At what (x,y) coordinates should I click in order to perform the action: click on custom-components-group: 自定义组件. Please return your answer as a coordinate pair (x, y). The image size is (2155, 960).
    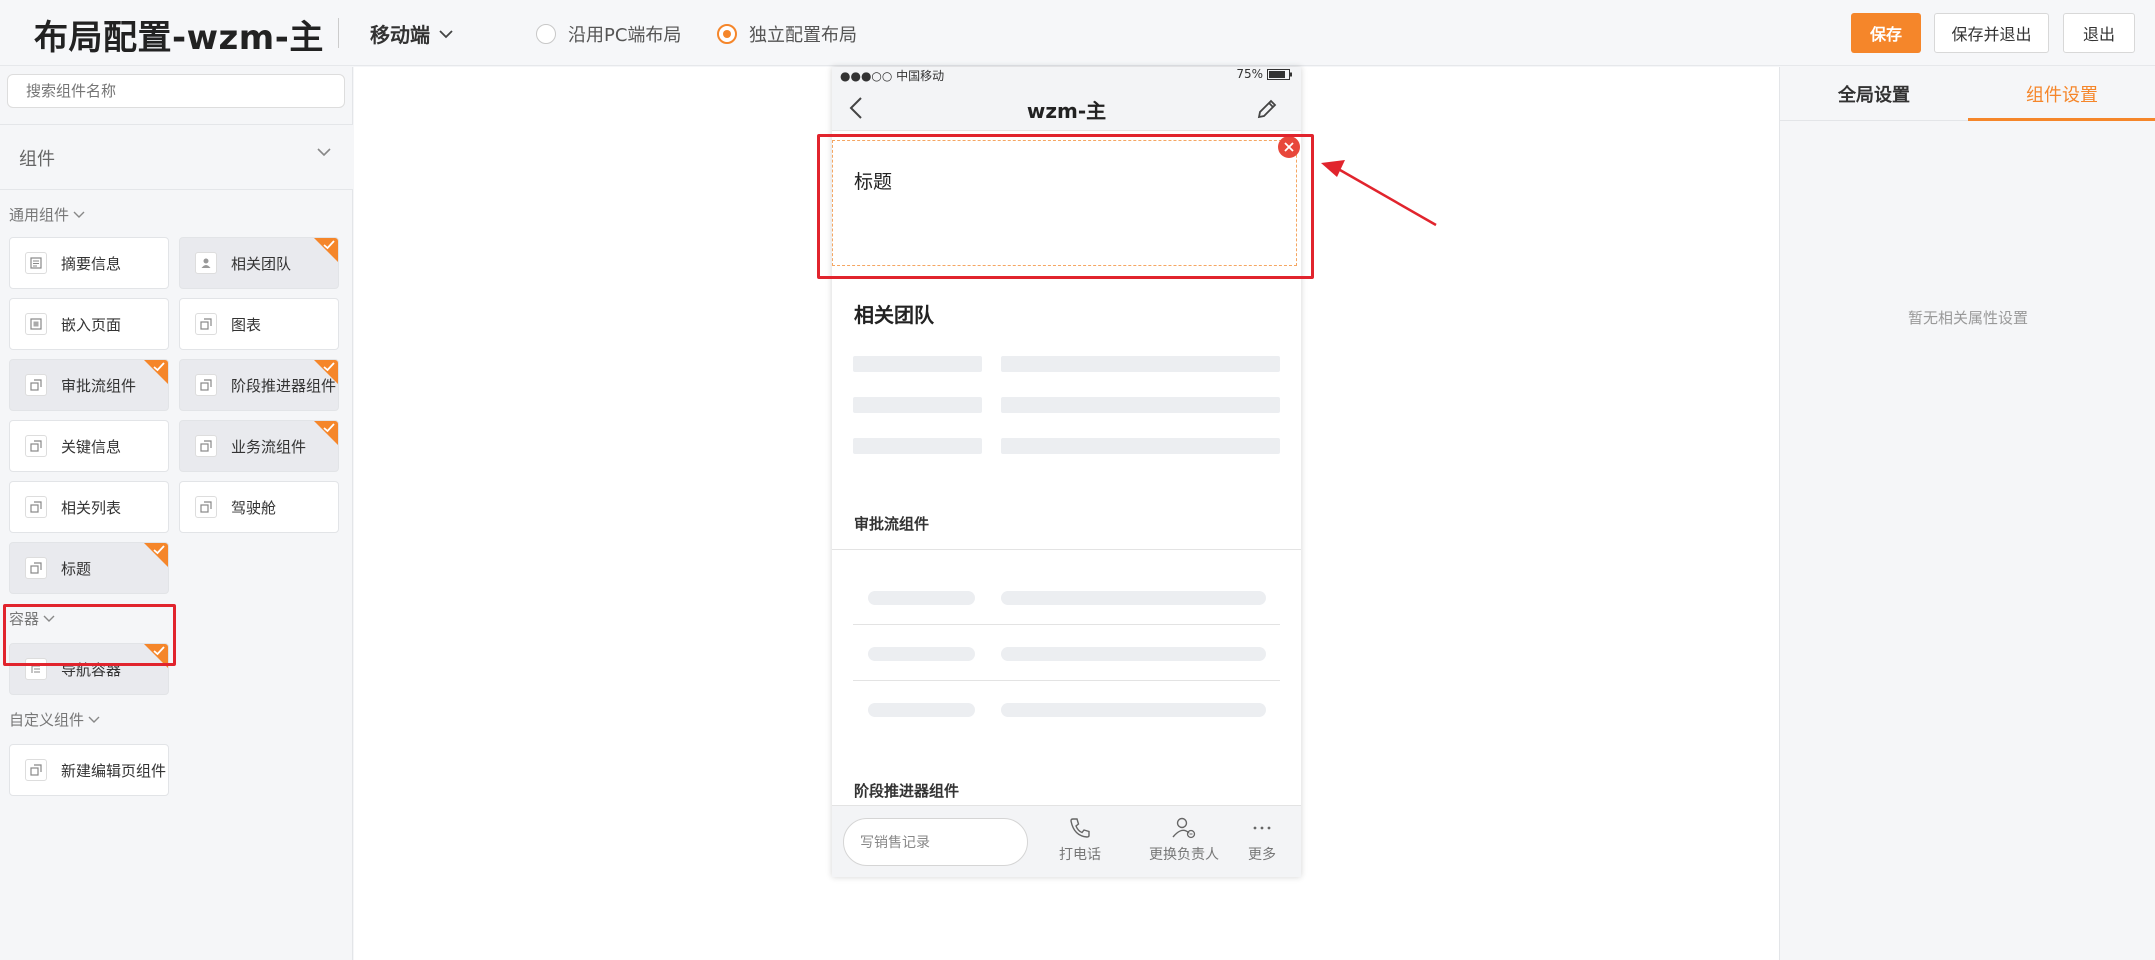
    Looking at the image, I should click on (54, 719).